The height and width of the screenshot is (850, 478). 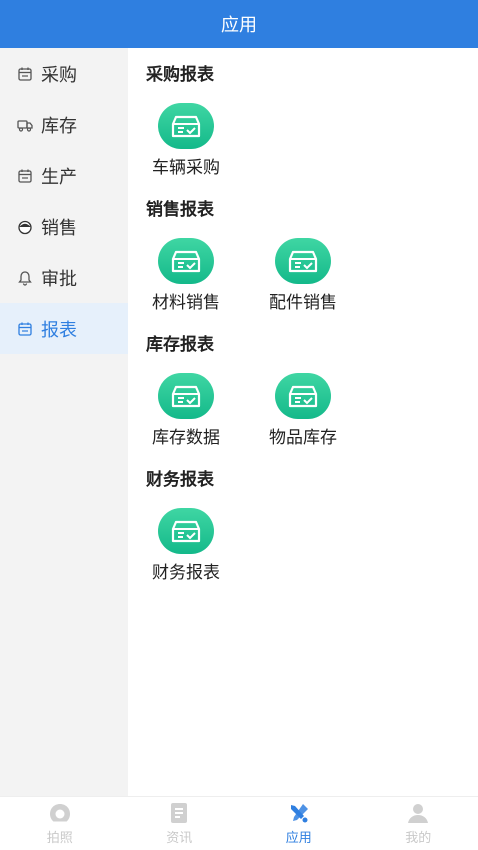 I want to click on sidebar-item-approval: 审批, so click(x=64, y=277).